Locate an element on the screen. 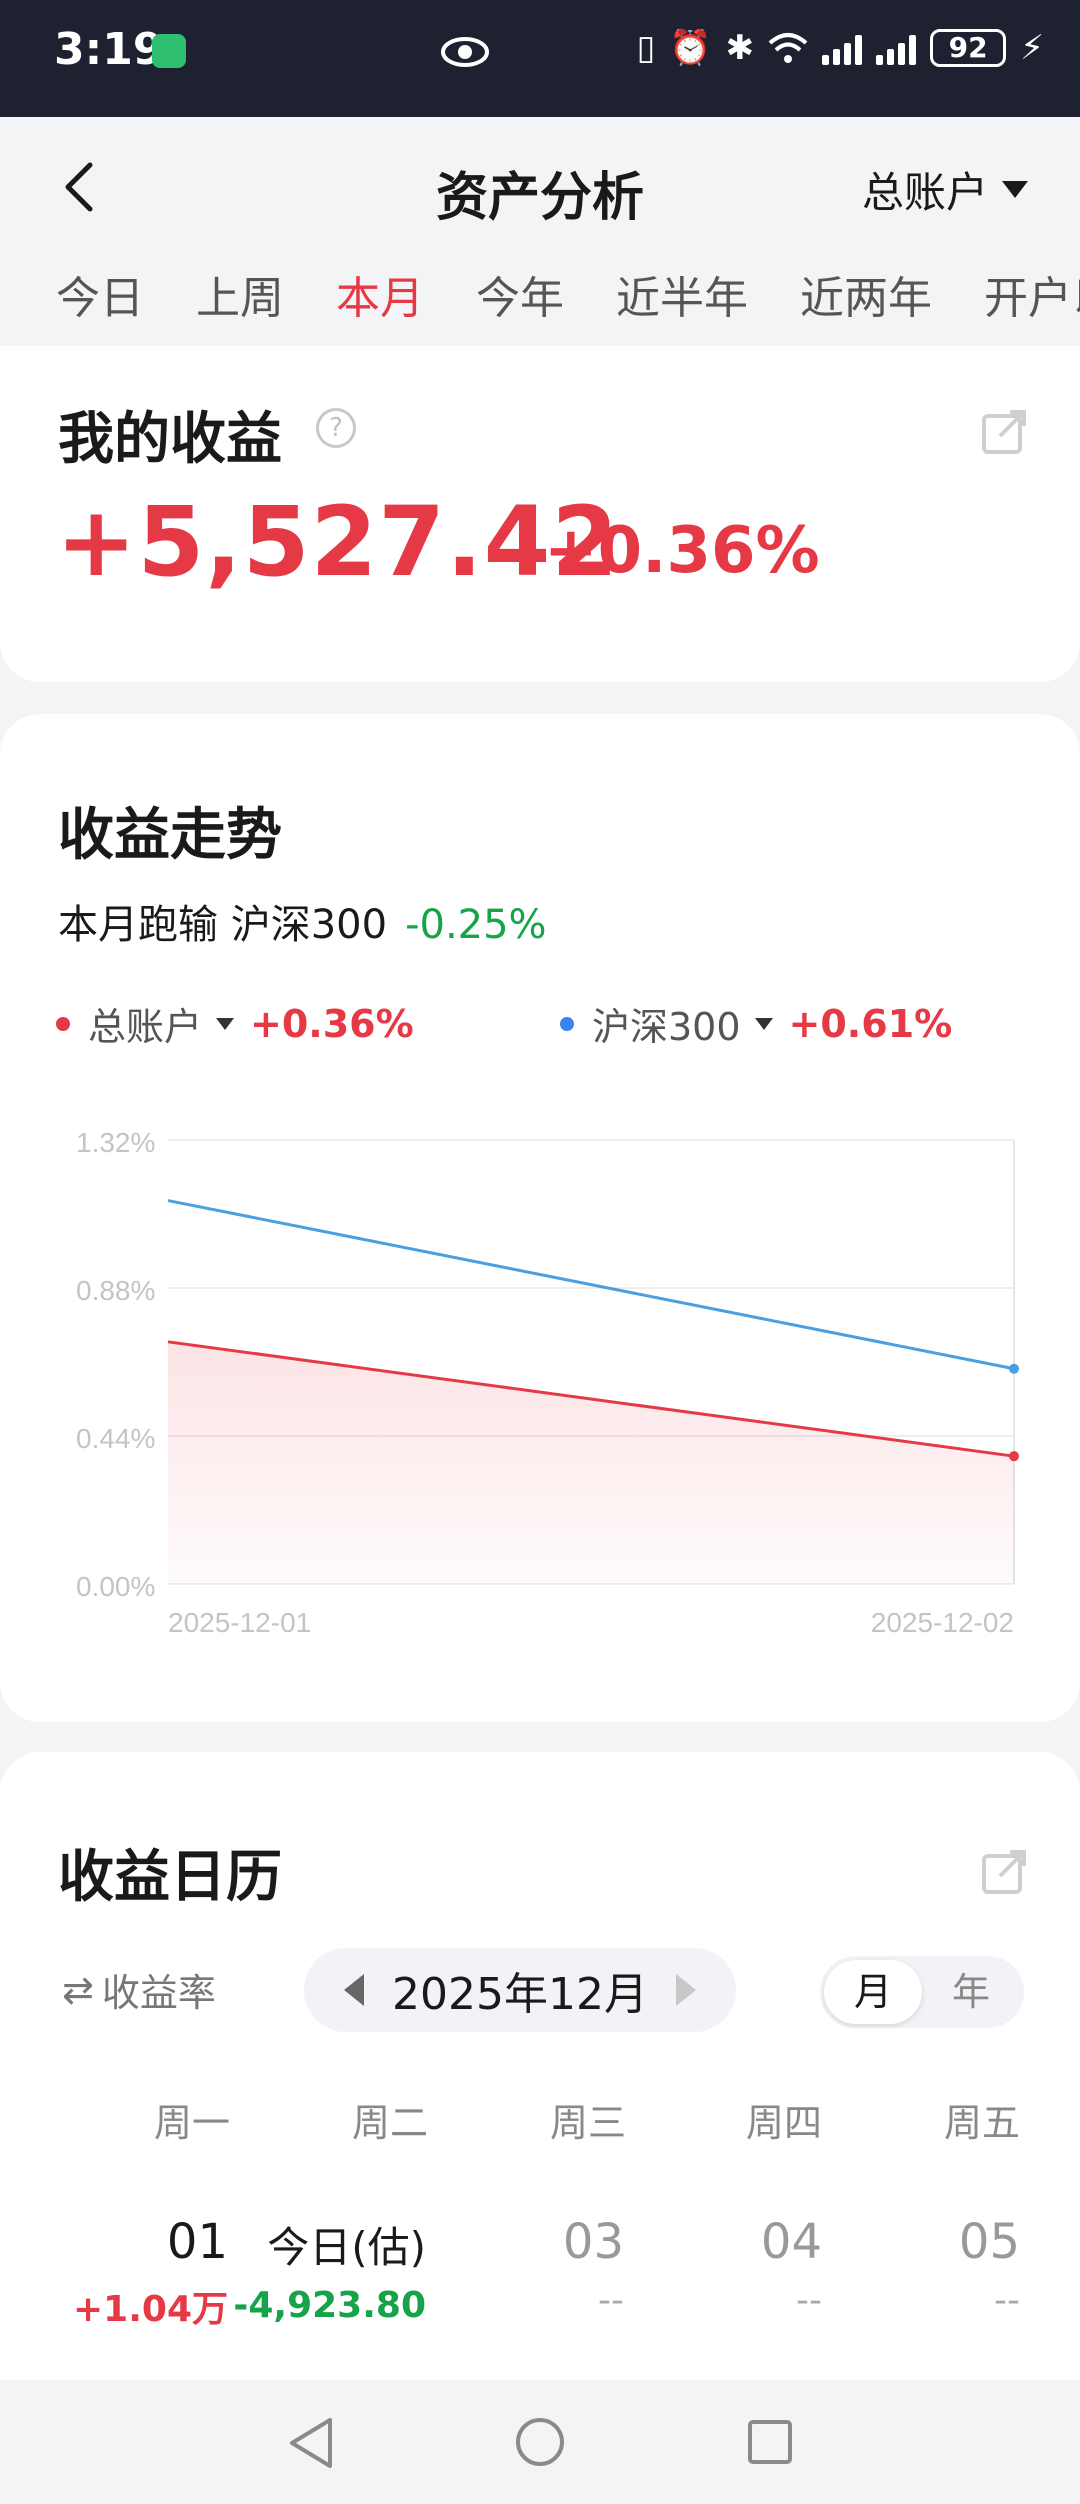 This screenshot has height=2504, width=1080. period-switch: 月 年 is located at coordinates (922, 1992).